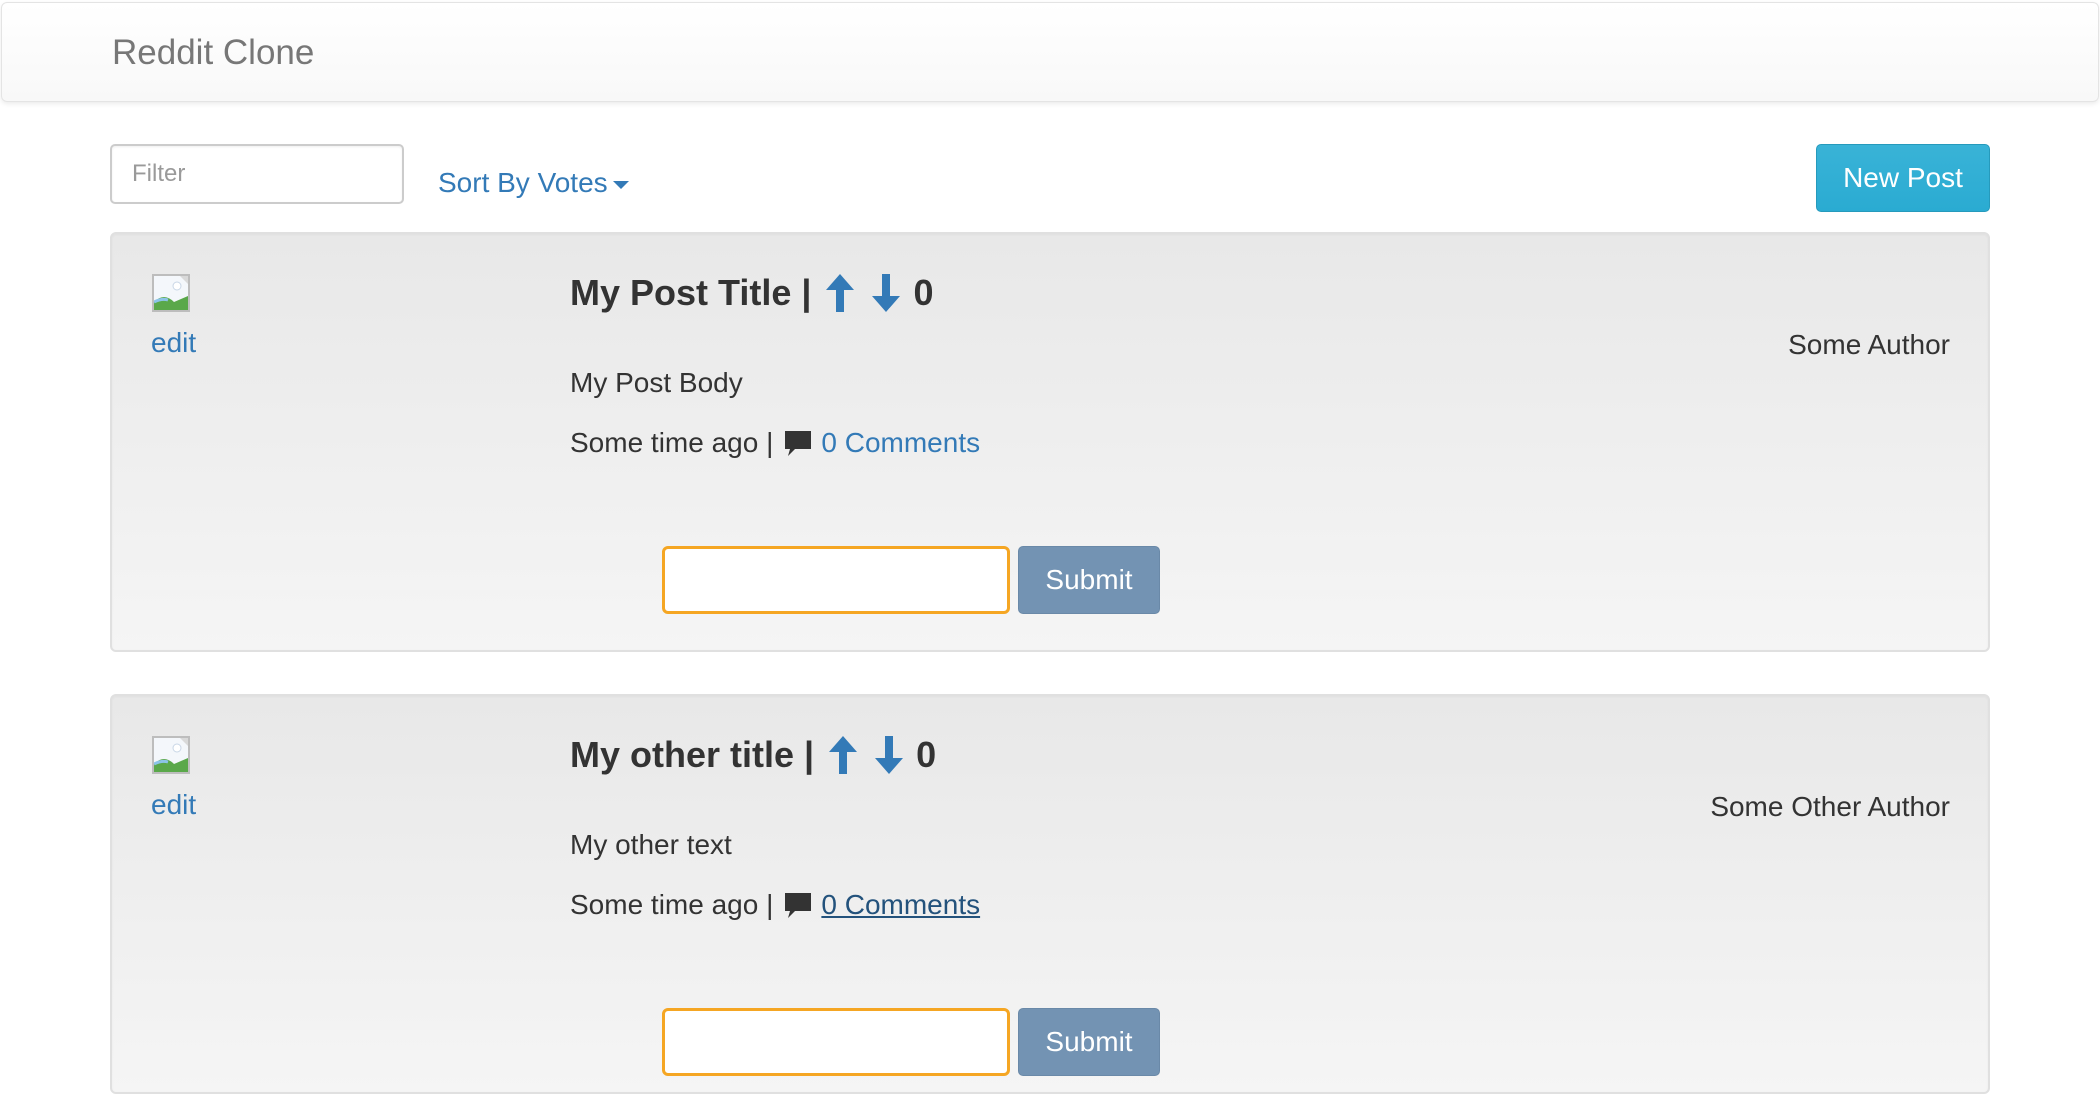  I want to click on post-author: Some Author, so click(1869, 344).